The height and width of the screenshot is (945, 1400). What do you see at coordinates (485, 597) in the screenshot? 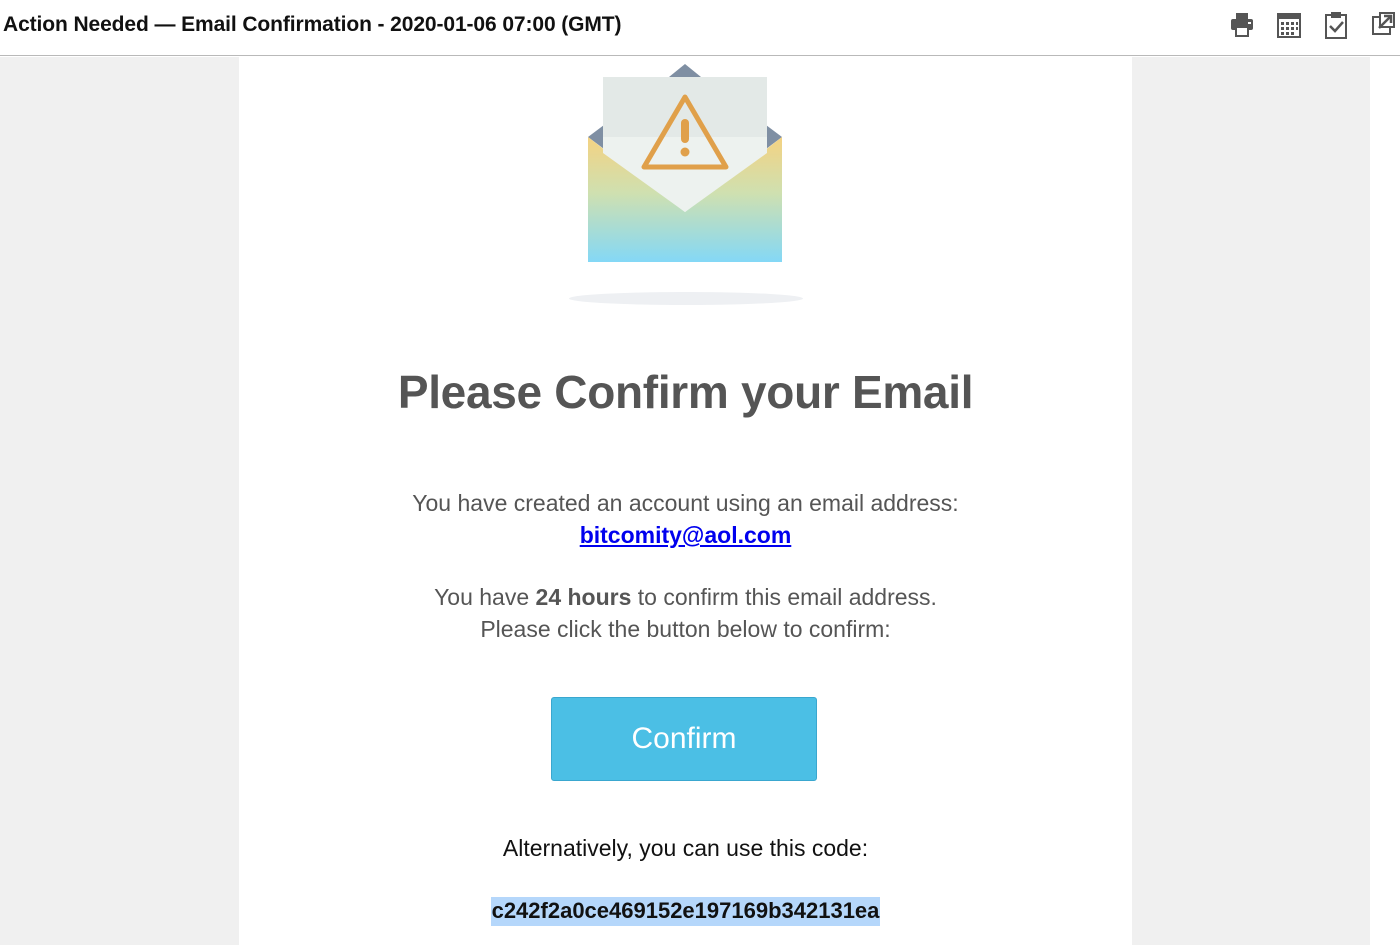
I see `deadline-prefix: You have` at bounding box center [485, 597].